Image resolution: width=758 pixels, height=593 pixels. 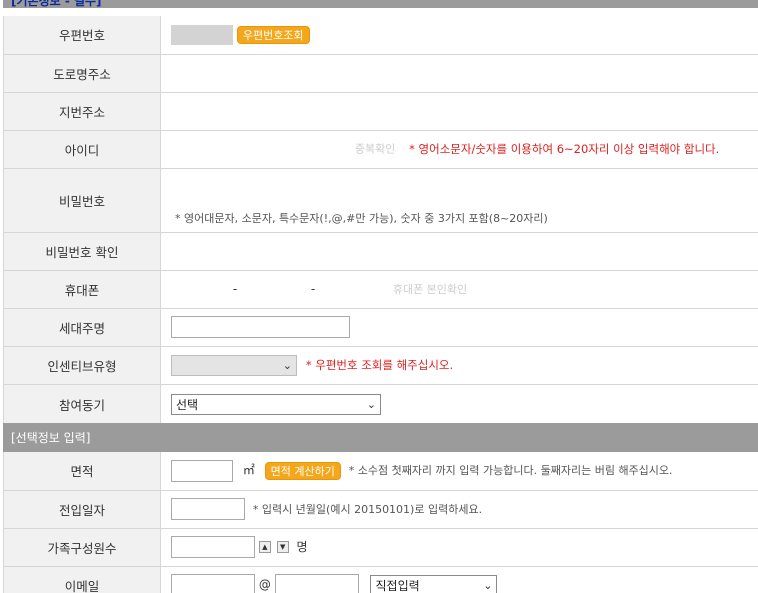 I want to click on lot-address-label: 지번주소, so click(x=82, y=111).